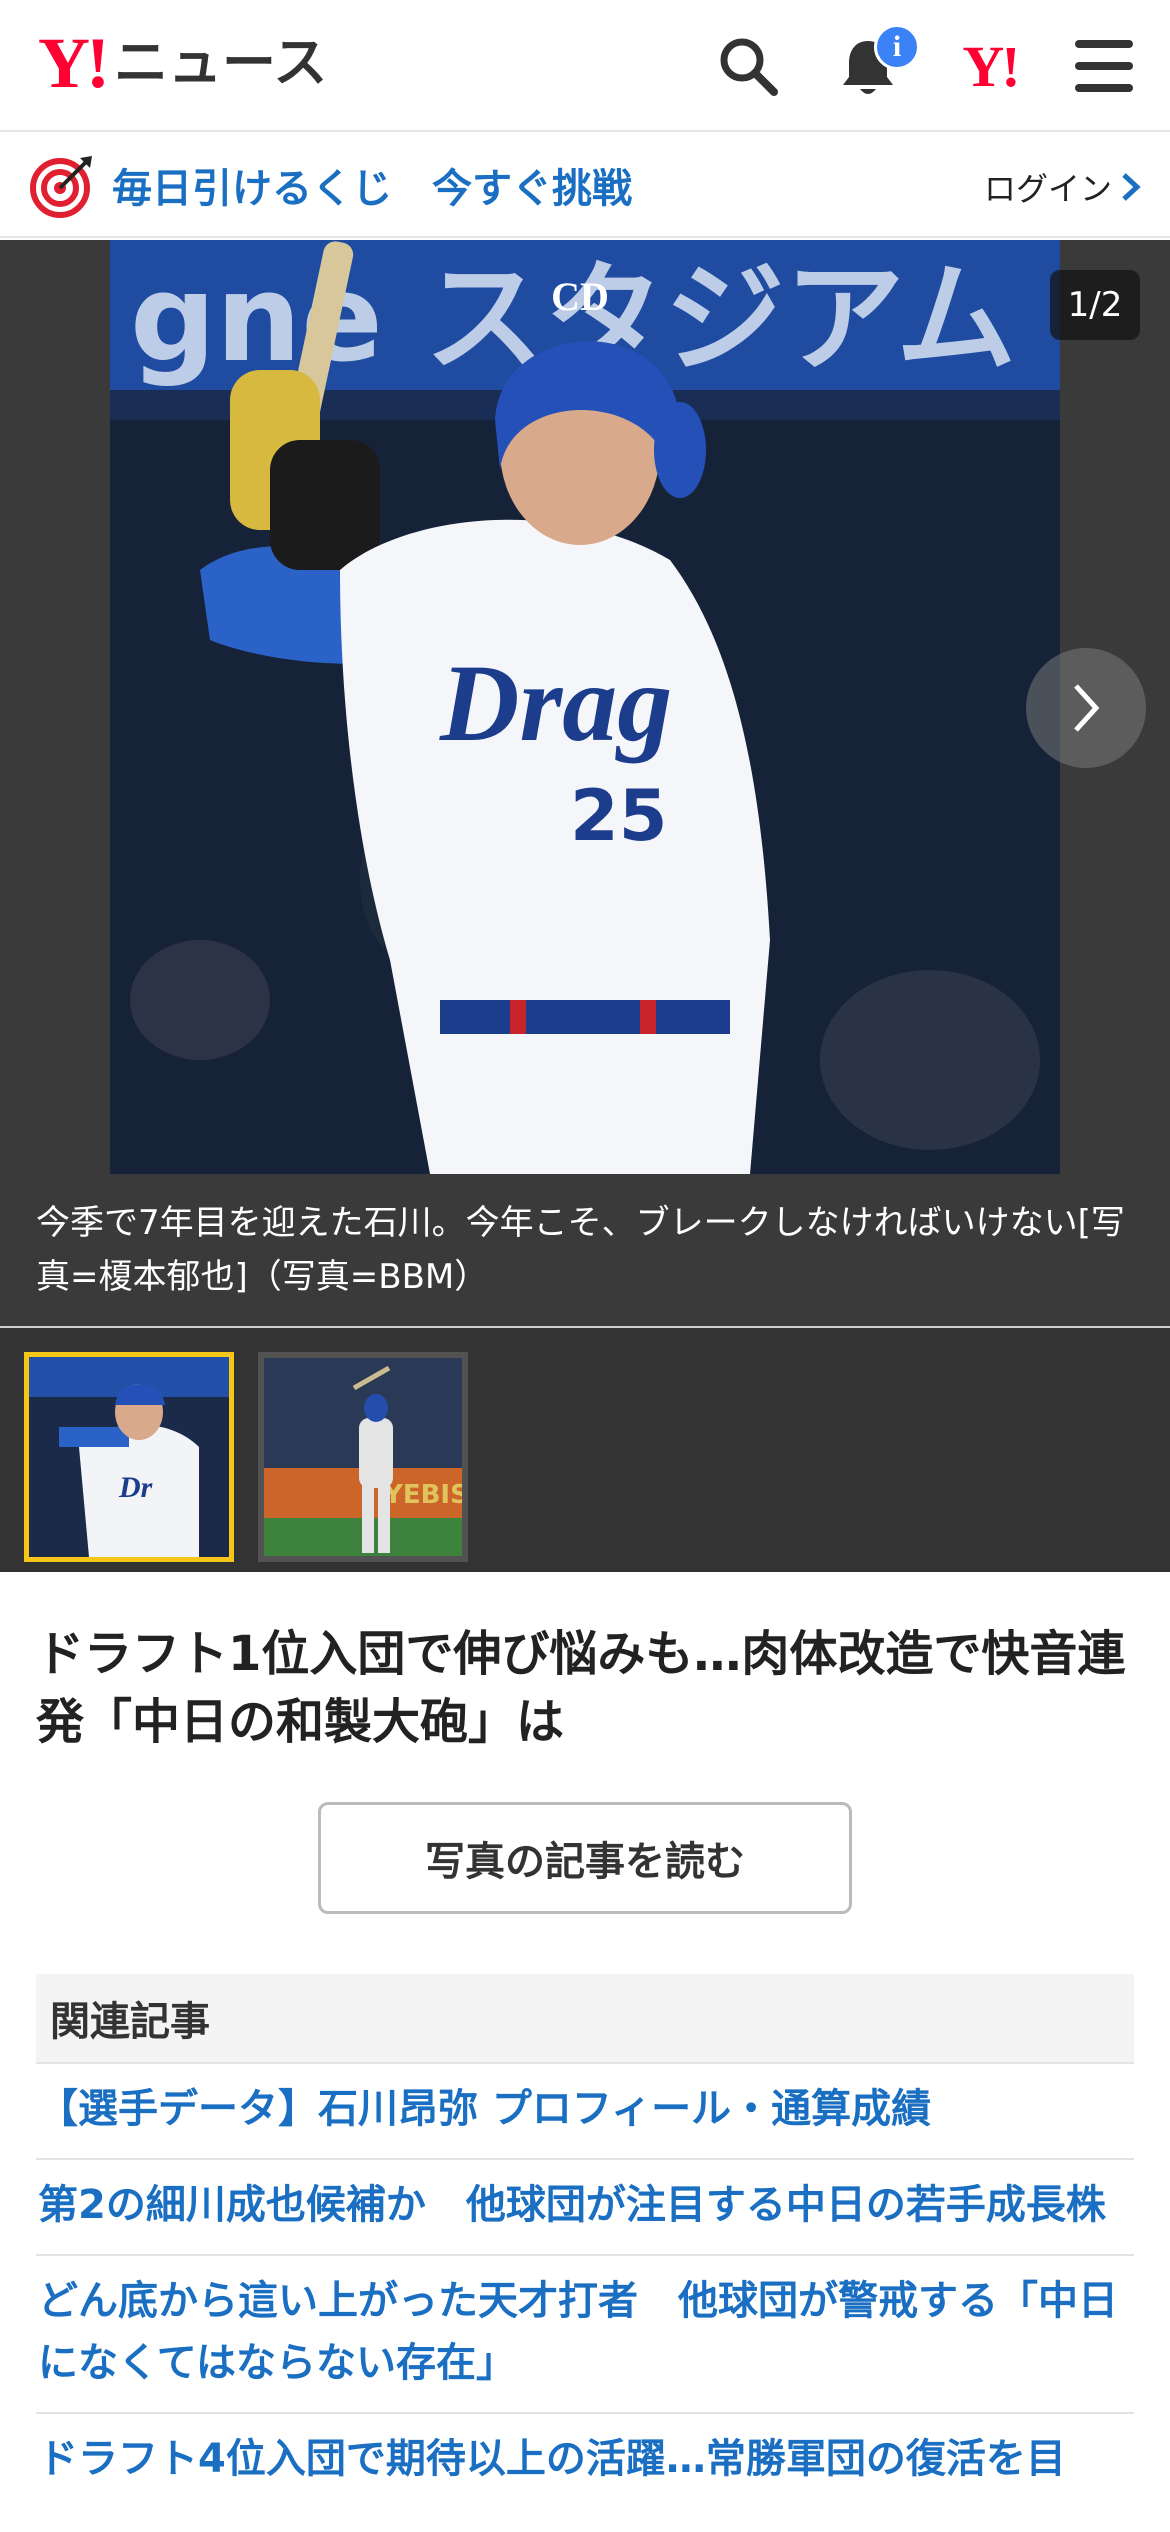 Image resolution: width=1170 pixels, height=2532 pixels. What do you see at coordinates (425, 1495) in the screenshot?
I see `svg-text: YEBIS` at bounding box center [425, 1495].